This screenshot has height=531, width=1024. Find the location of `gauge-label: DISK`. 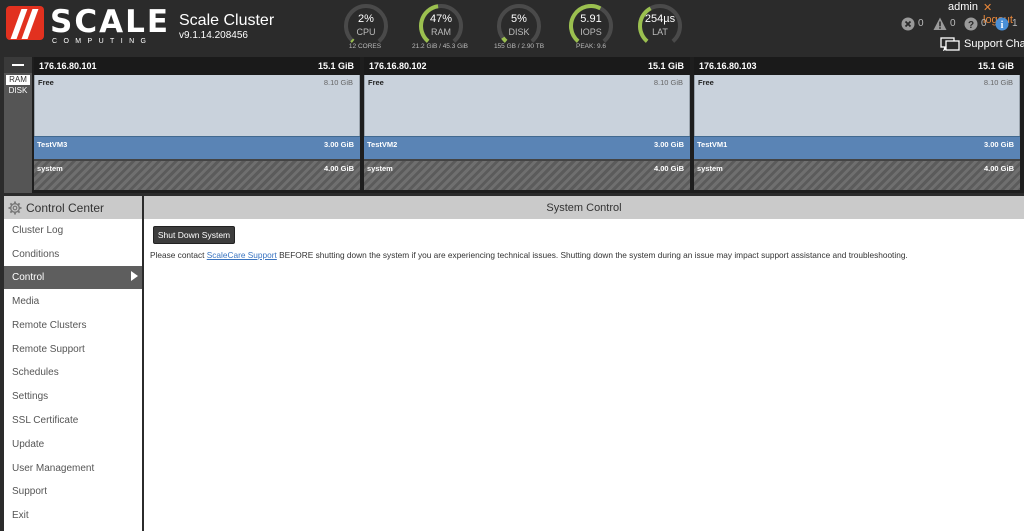

gauge-label: DISK is located at coordinates (519, 32).